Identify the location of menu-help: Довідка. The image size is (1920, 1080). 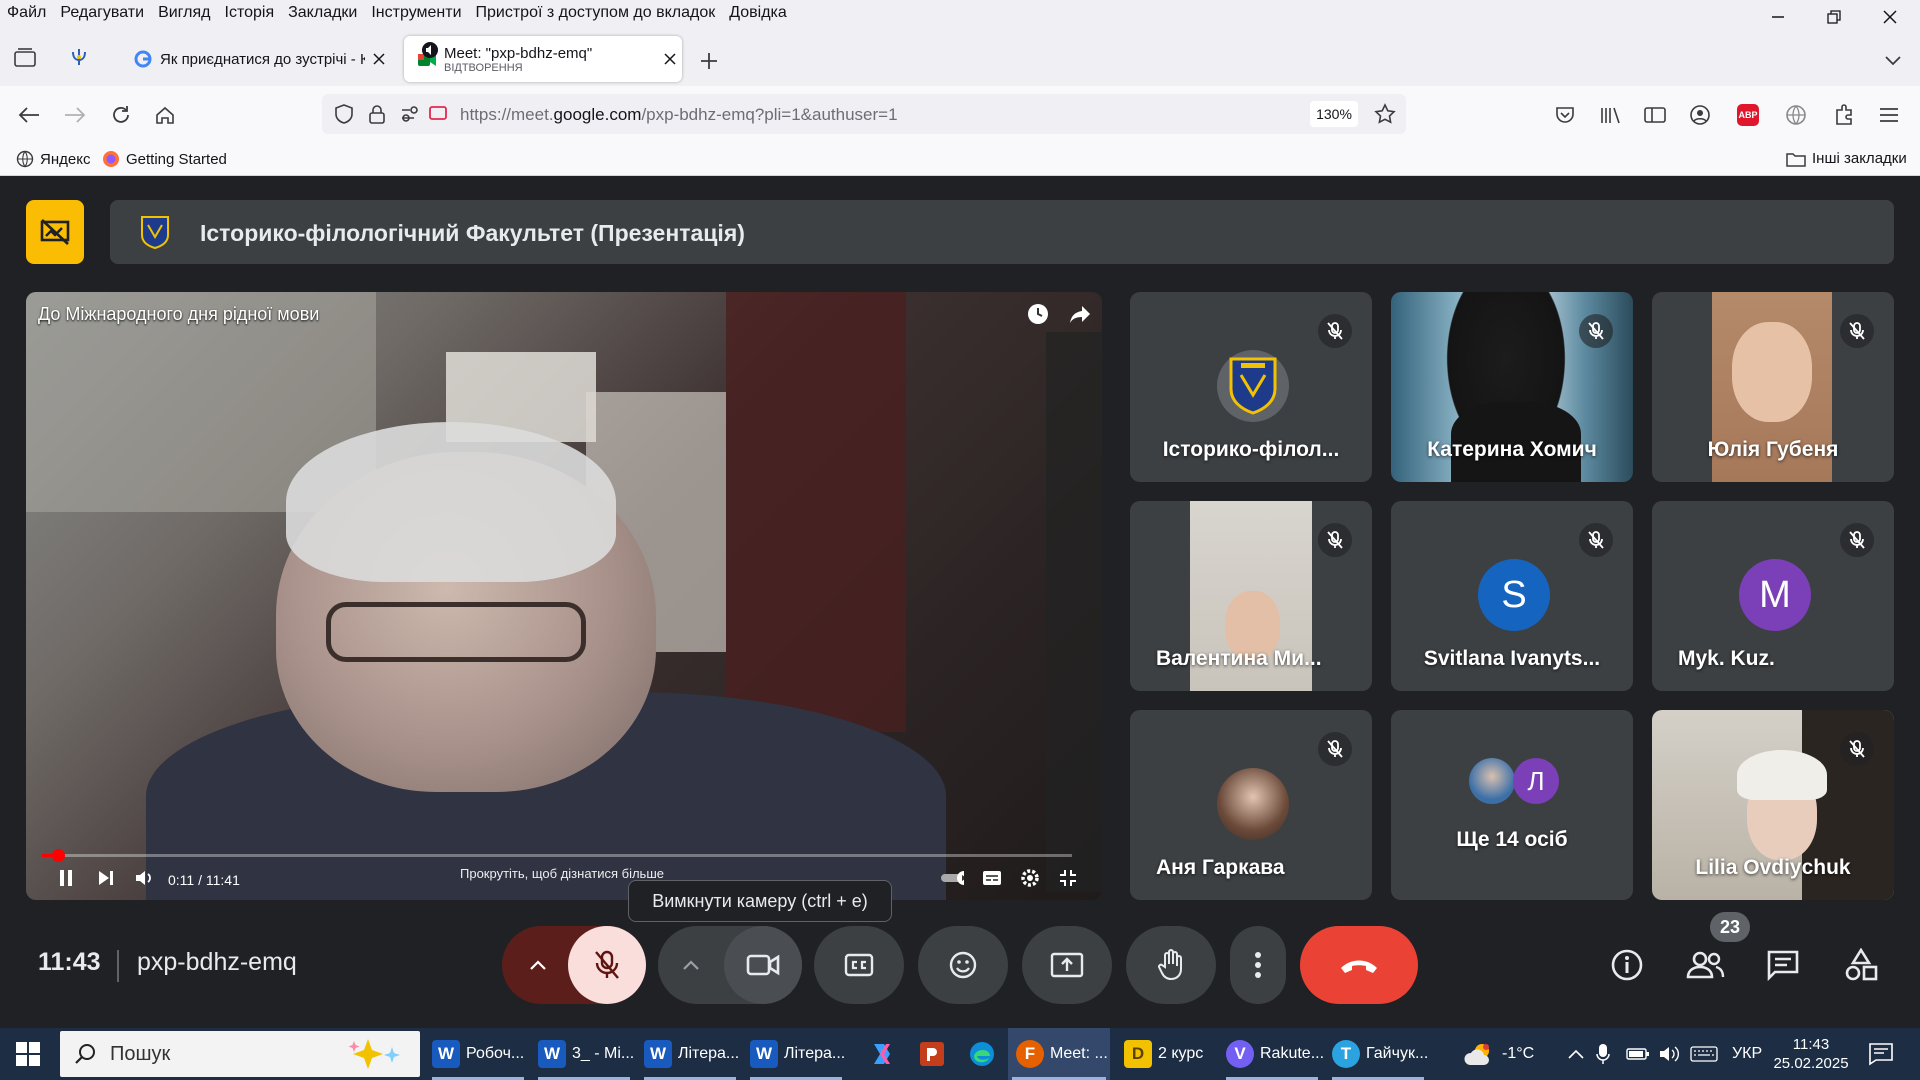
(758, 13).